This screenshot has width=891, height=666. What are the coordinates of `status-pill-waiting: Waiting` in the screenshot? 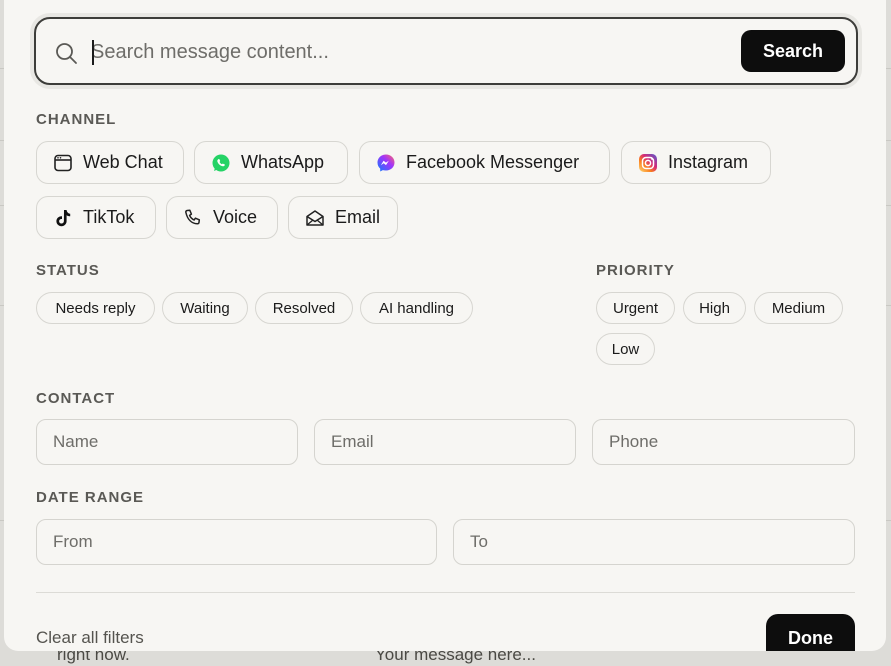 It's located at (205, 308).